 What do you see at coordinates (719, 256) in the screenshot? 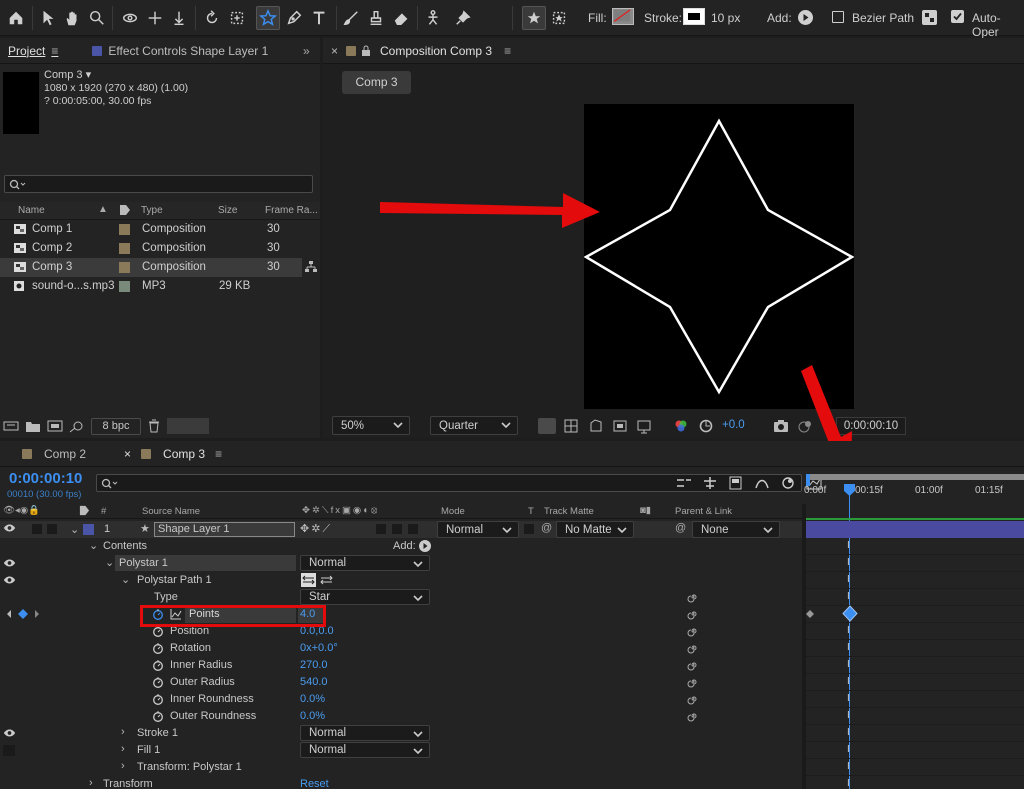
I see `comp-canvas` at bounding box center [719, 256].